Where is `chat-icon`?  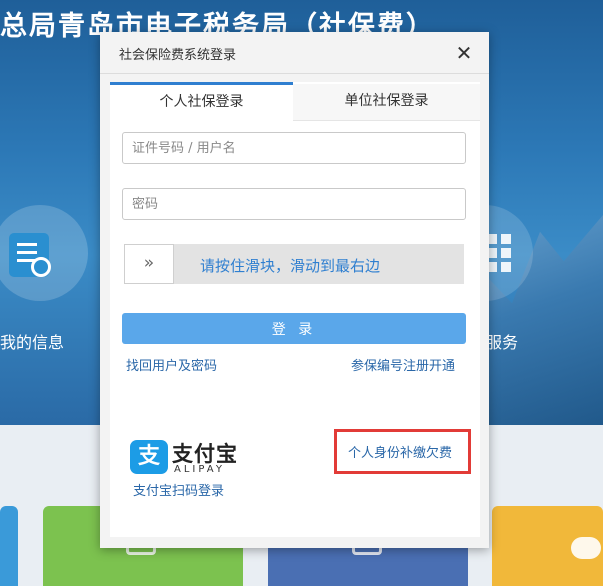 chat-icon is located at coordinates (586, 548).